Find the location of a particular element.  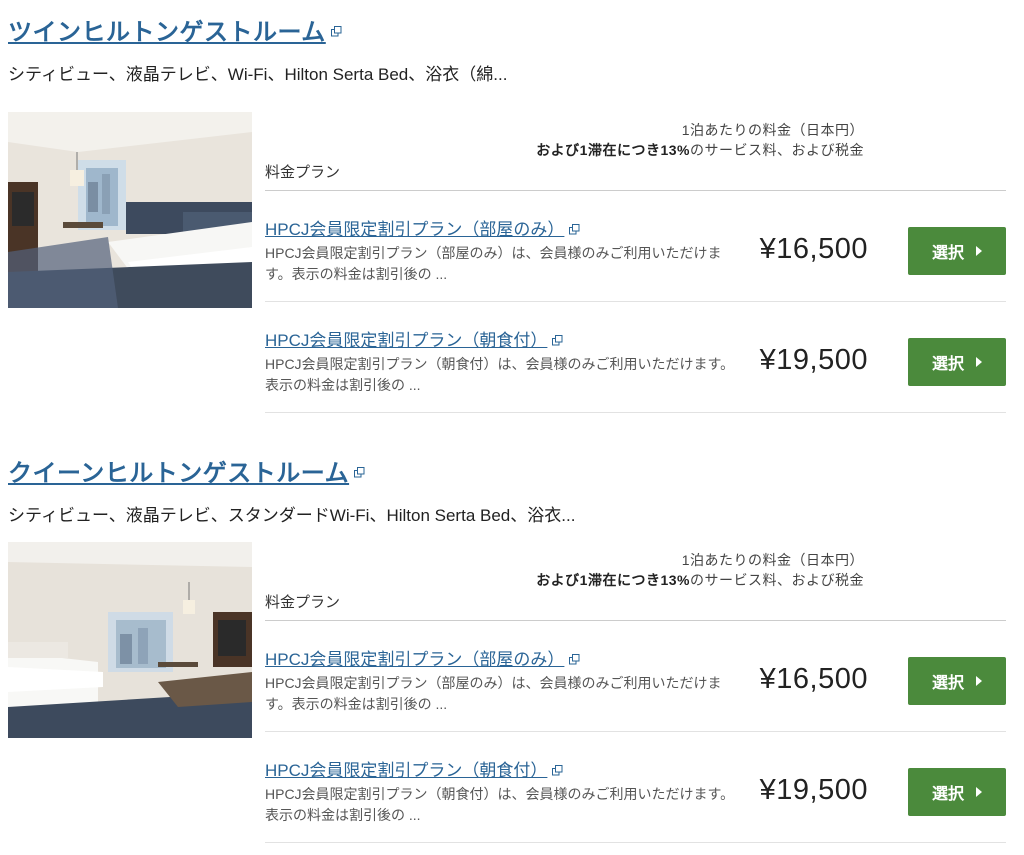

room-title-link: クイーンヒルトンゲストルーム is located at coordinates (178, 470).